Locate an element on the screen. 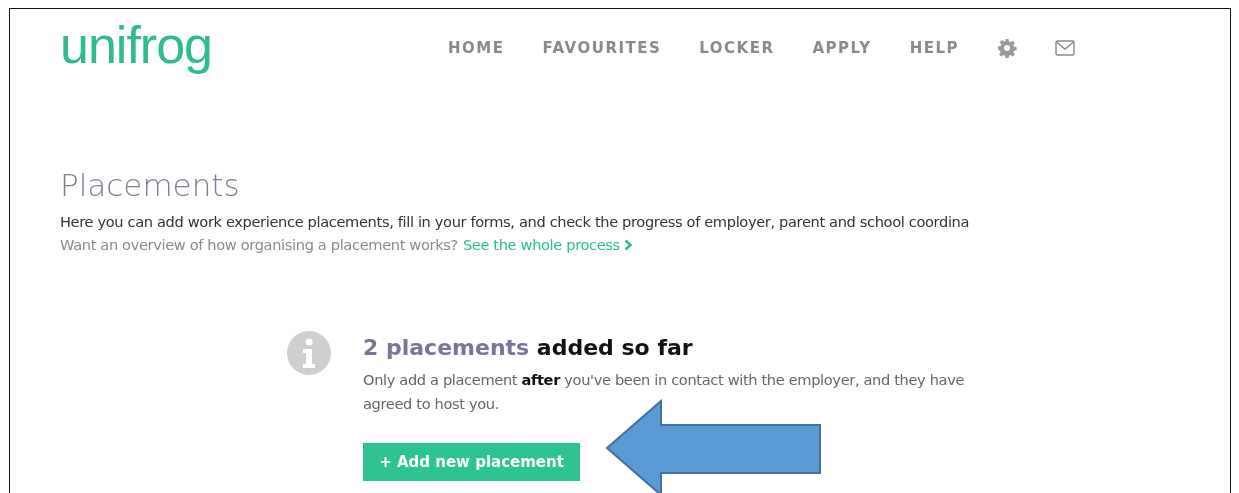  note-text: Only add a placement after you've been in contact with the employer, and they have agreed to host you. is located at coordinates (664, 392).